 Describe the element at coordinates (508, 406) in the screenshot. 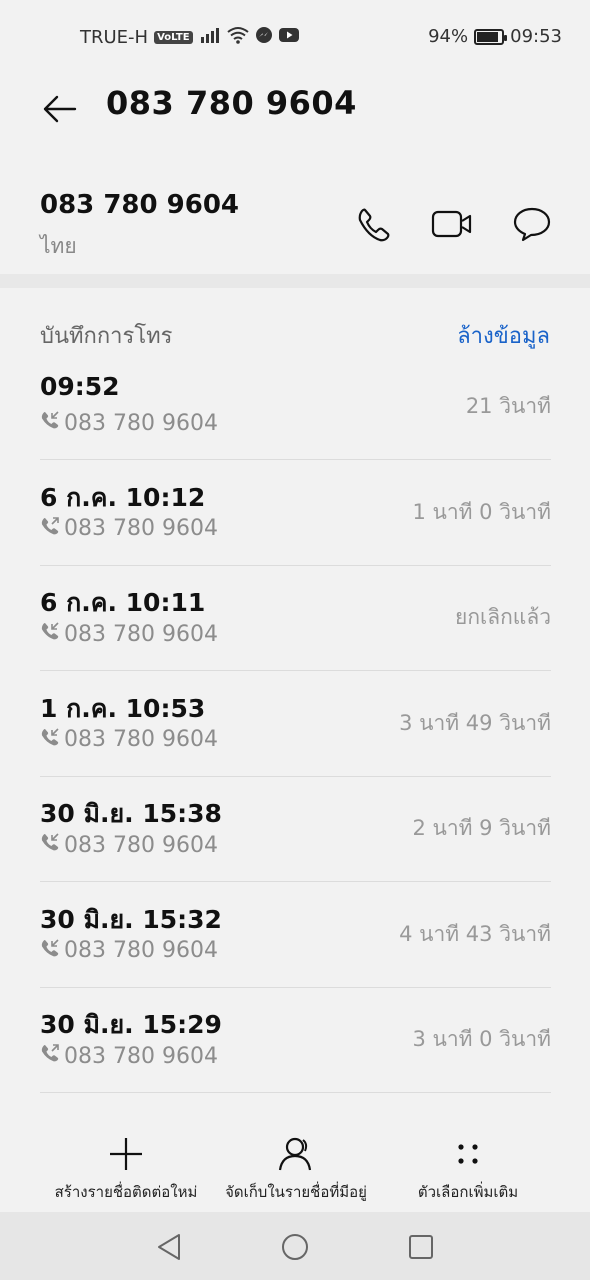

I see `call-duration: 21 วินาที` at that location.